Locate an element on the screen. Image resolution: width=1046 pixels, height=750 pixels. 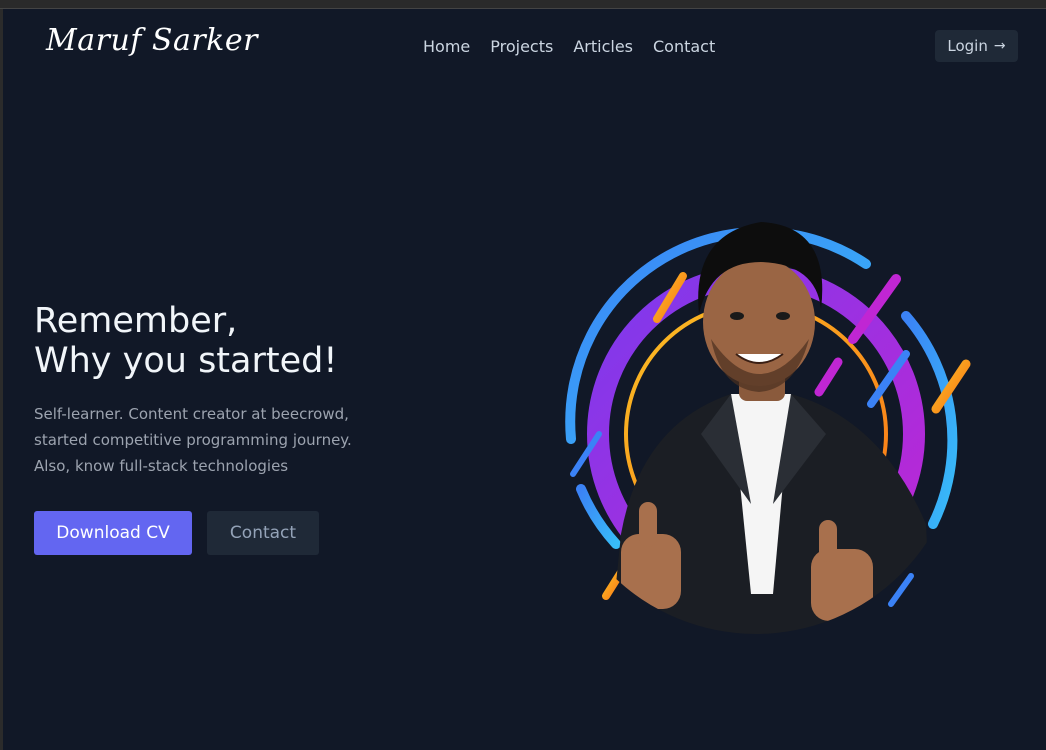
login-label: Login is located at coordinates (967, 46).